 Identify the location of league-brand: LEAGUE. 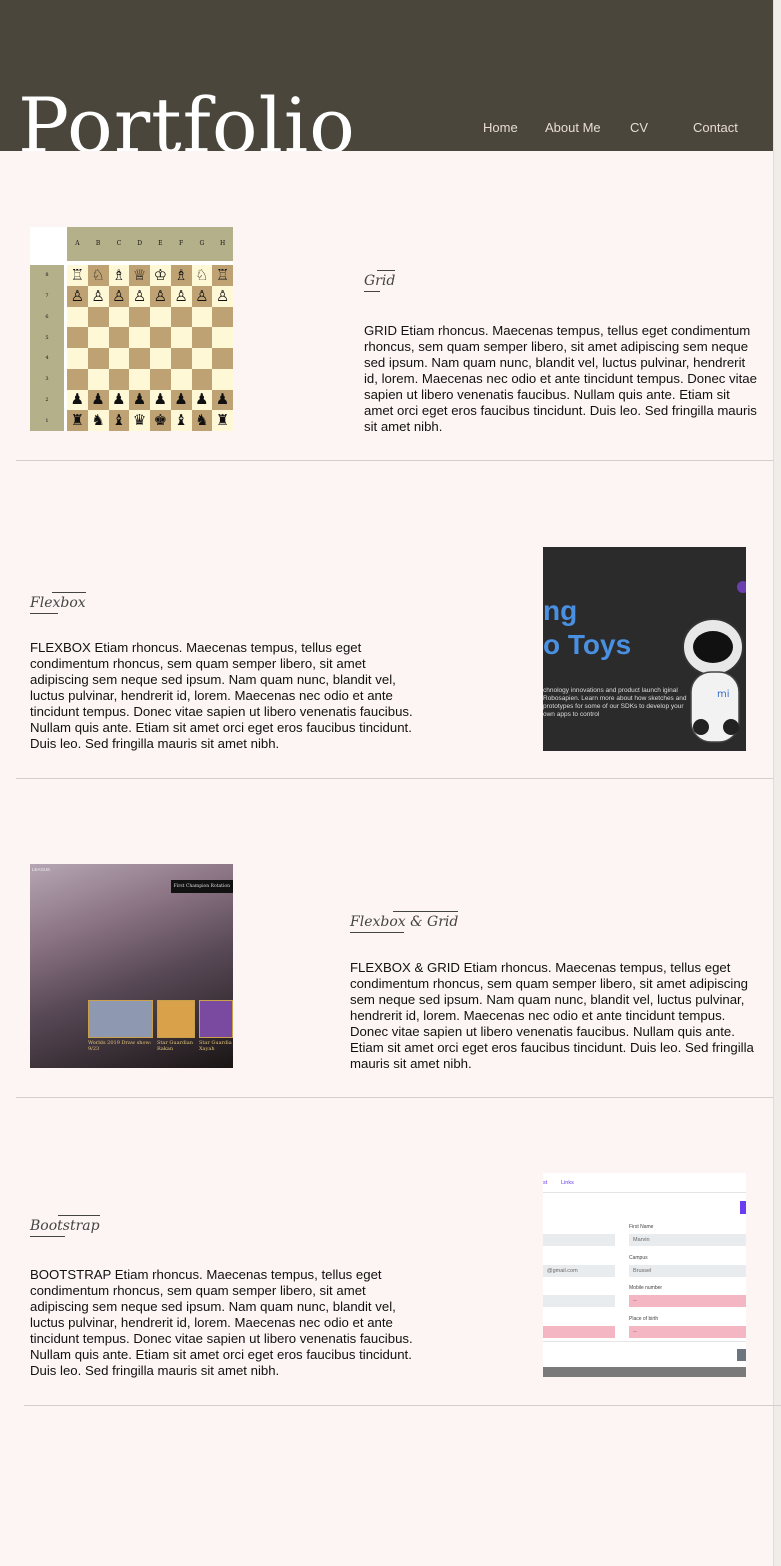
(41, 869).